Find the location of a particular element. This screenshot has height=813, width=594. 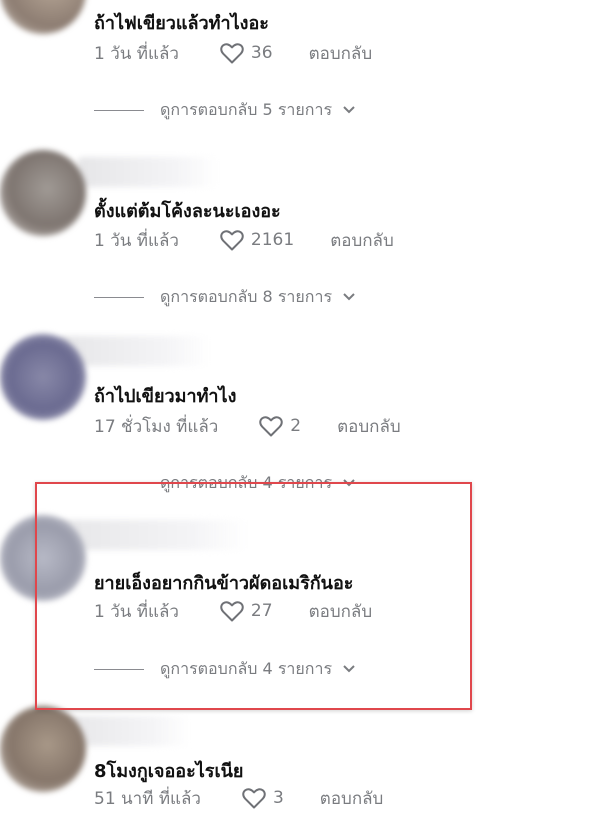

comment-meta: 1 วัน ที่แล้ว 2161 ตอบกลับ is located at coordinates (244, 240).